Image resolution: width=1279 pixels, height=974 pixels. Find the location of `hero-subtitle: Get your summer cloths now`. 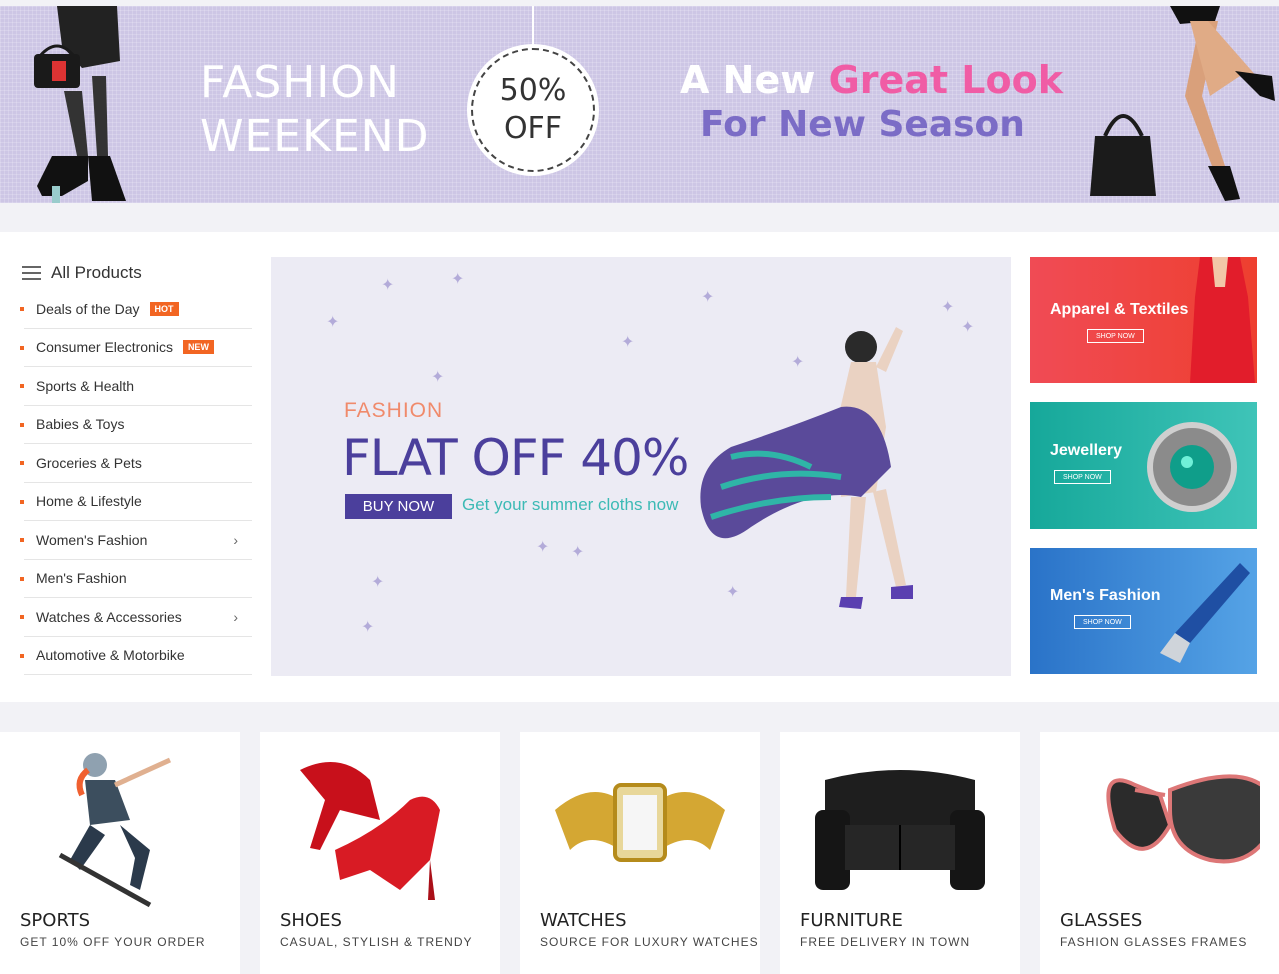

hero-subtitle: Get your summer cloths now is located at coordinates (570, 504).